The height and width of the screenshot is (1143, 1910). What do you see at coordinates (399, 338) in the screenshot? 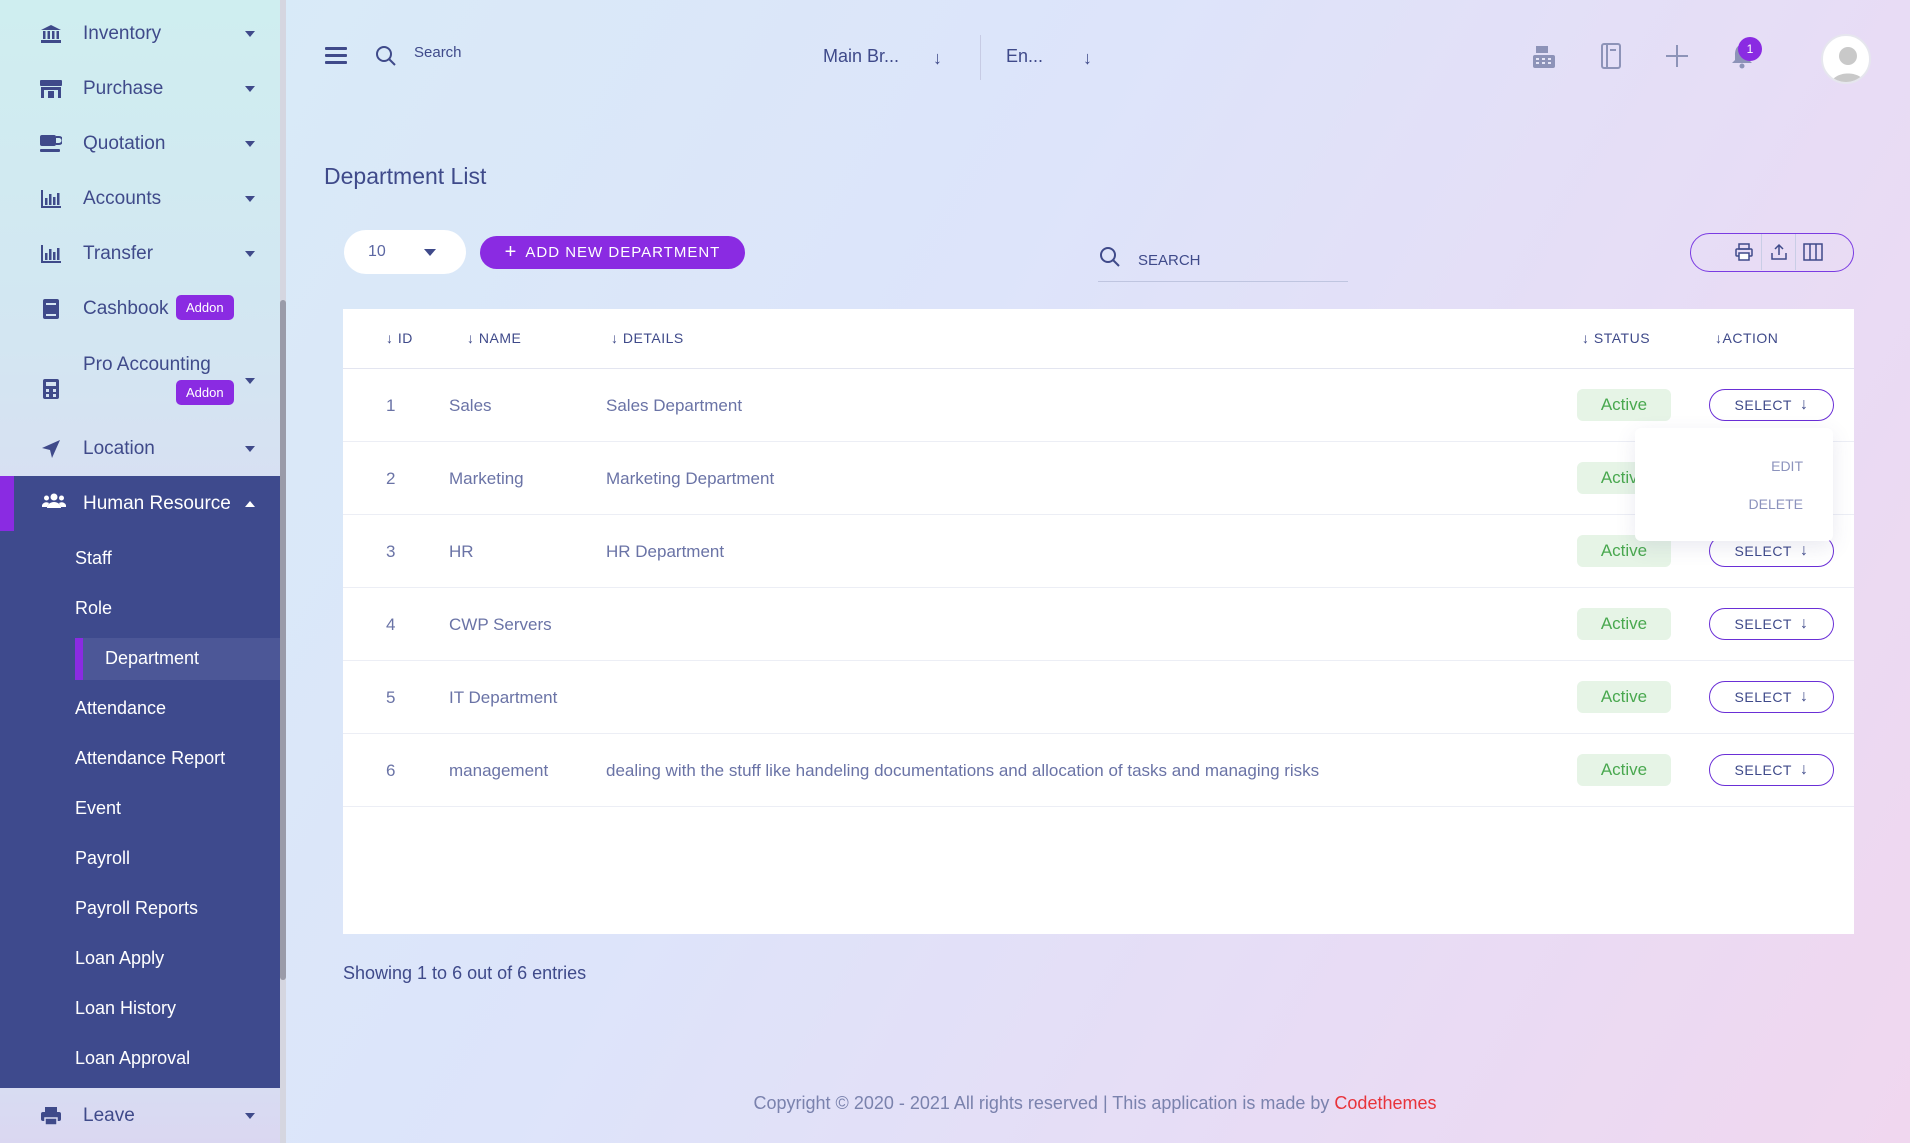
I see `column-header-id: ↓ ID` at bounding box center [399, 338].